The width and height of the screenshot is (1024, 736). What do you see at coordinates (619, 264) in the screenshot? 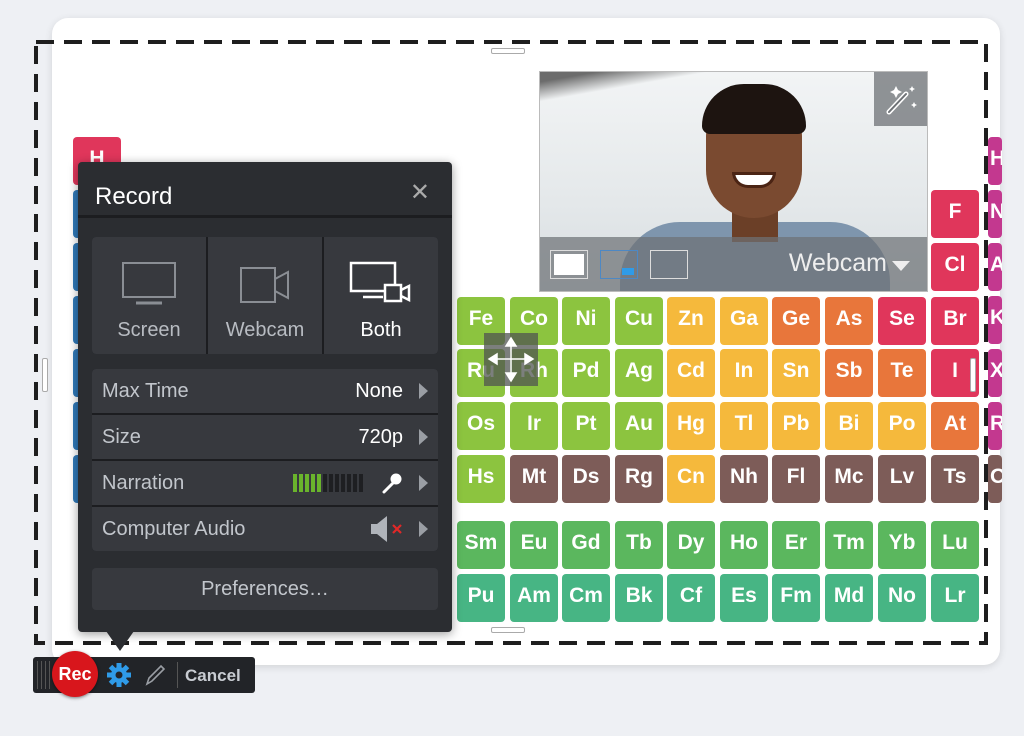
I see `layout-pip-button` at bounding box center [619, 264].